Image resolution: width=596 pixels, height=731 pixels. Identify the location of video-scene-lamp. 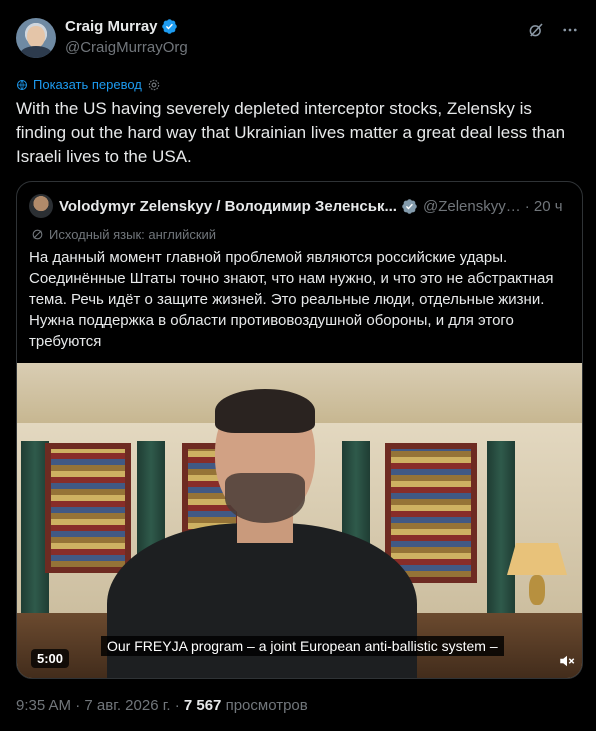
(537, 559).